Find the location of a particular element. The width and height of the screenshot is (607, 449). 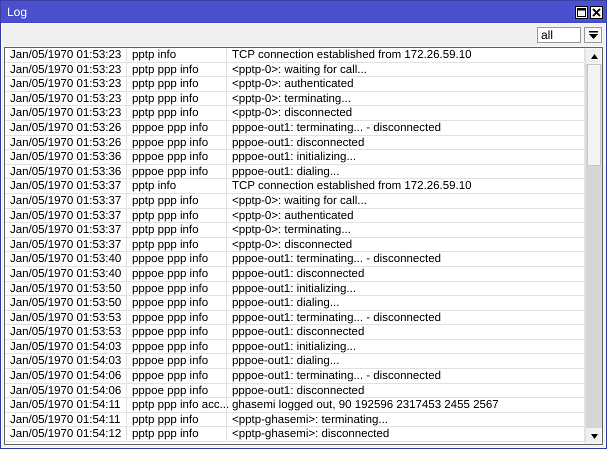

filter-field: all is located at coordinates (559, 35).